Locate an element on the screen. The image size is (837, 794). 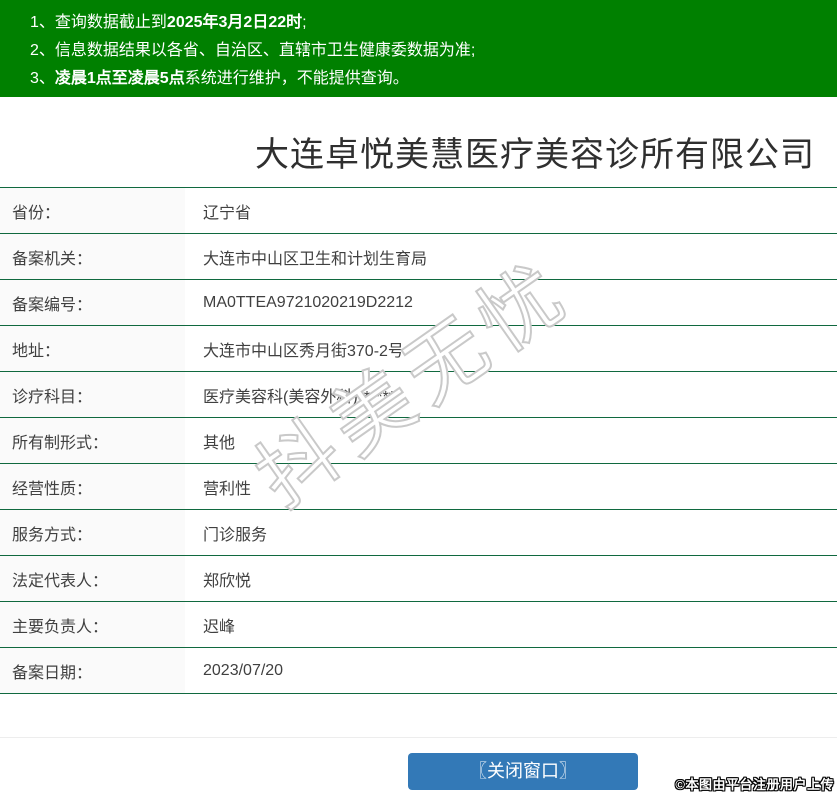
table-row-filing-date: 备案日期： 2023/07/20 is located at coordinates (418, 671).